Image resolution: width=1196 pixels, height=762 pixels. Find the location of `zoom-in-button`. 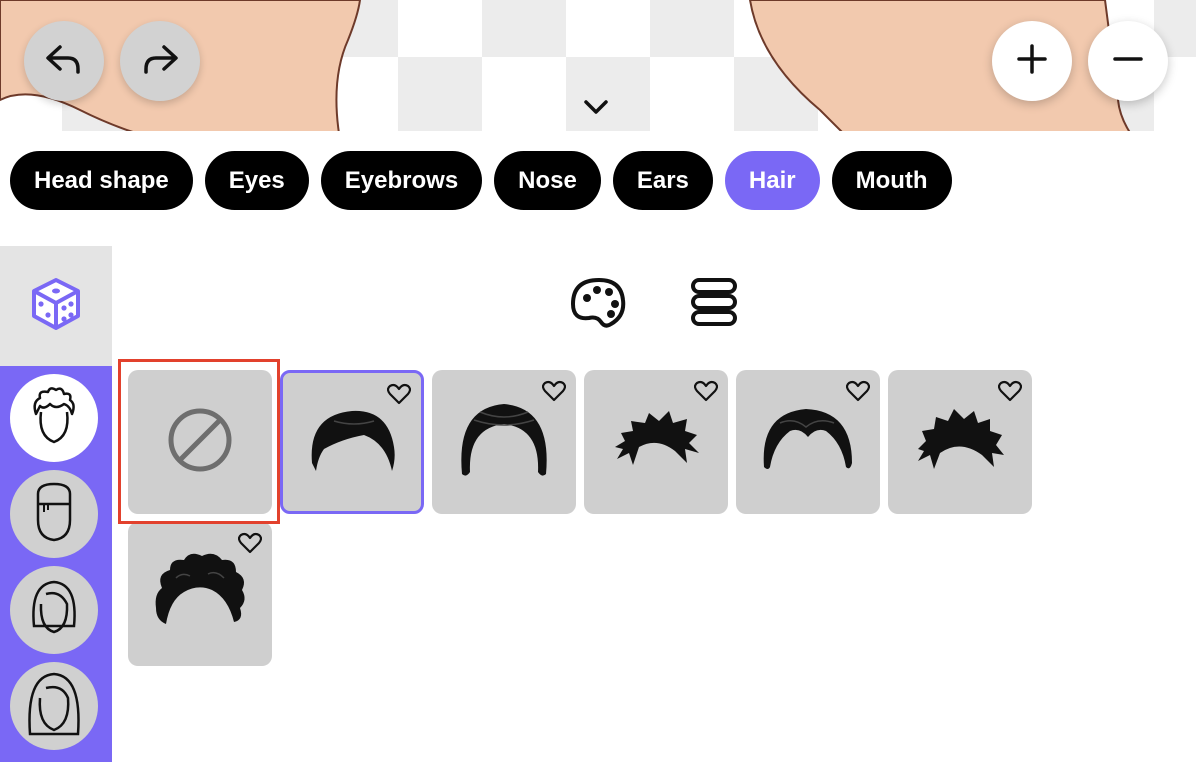

zoom-in-button is located at coordinates (1032, 61).